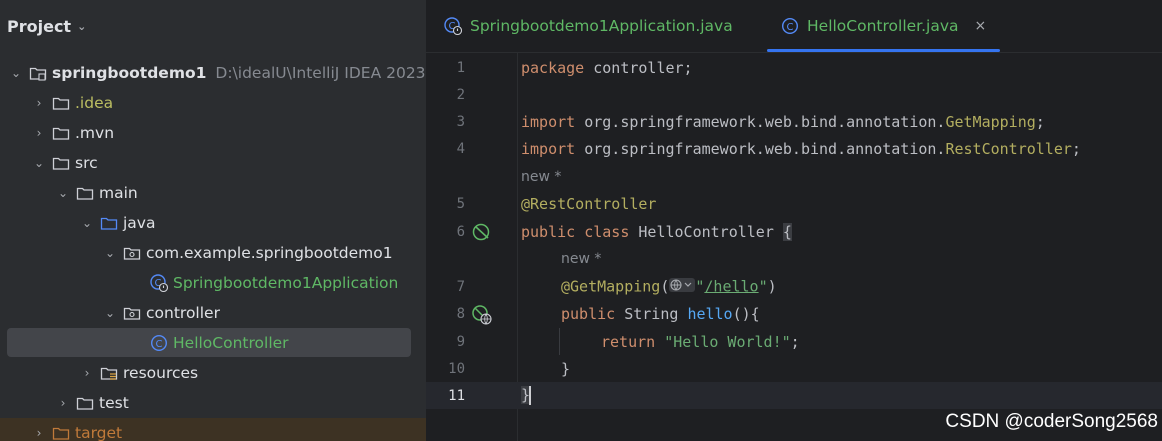 The height and width of the screenshot is (441, 1162). What do you see at coordinates (794, 286) in the screenshot?
I see `code-line-7: 7 @GetMapping("/hello")` at bounding box center [794, 286].